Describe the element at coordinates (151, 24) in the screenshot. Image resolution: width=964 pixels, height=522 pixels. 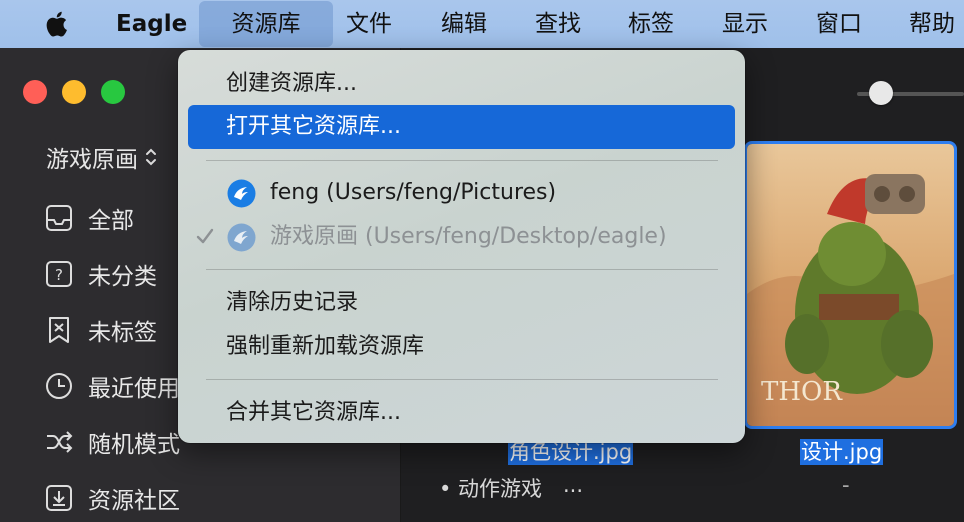
I see `menu-app-name: Eagle` at that location.